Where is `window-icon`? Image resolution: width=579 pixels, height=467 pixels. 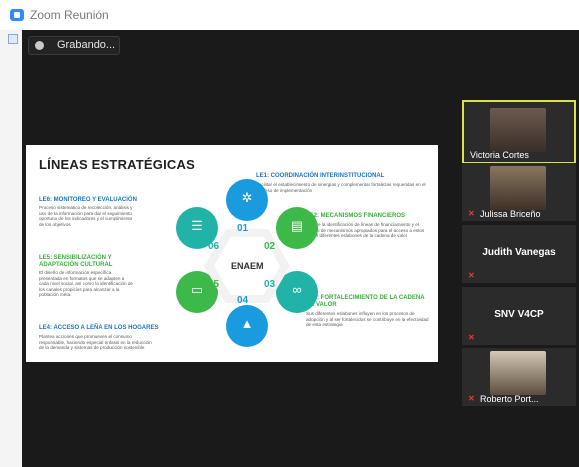 window-icon is located at coordinates (13, 39).